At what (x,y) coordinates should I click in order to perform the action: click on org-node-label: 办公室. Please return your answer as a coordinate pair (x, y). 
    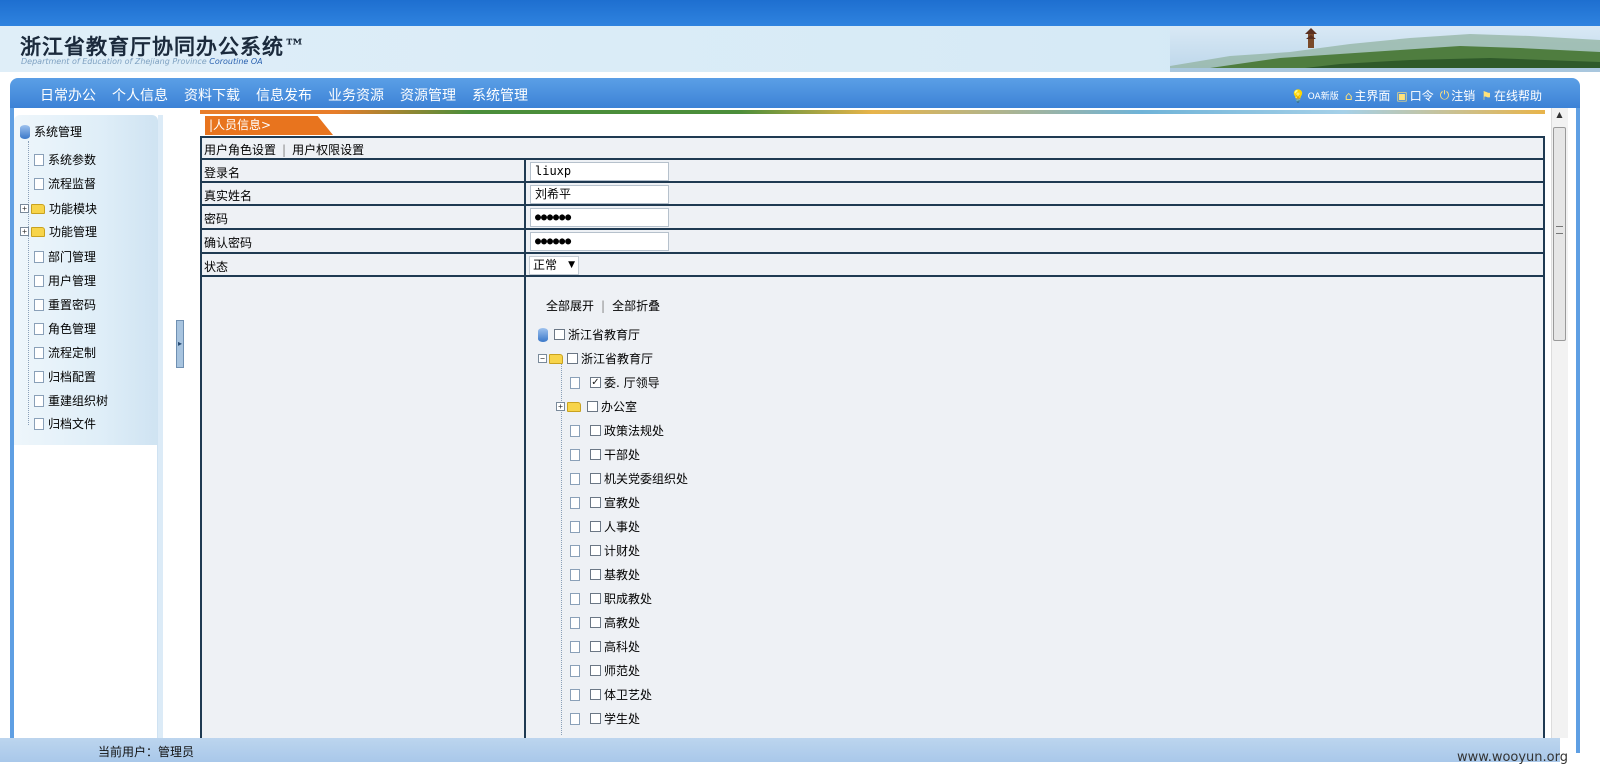
    Looking at the image, I should click on (619, 407).